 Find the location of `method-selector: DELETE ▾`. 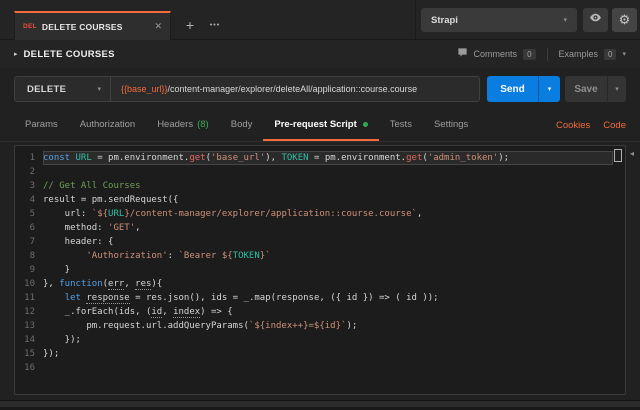

method-selector: DELETE ▾ is located at coordinates (62, 89).